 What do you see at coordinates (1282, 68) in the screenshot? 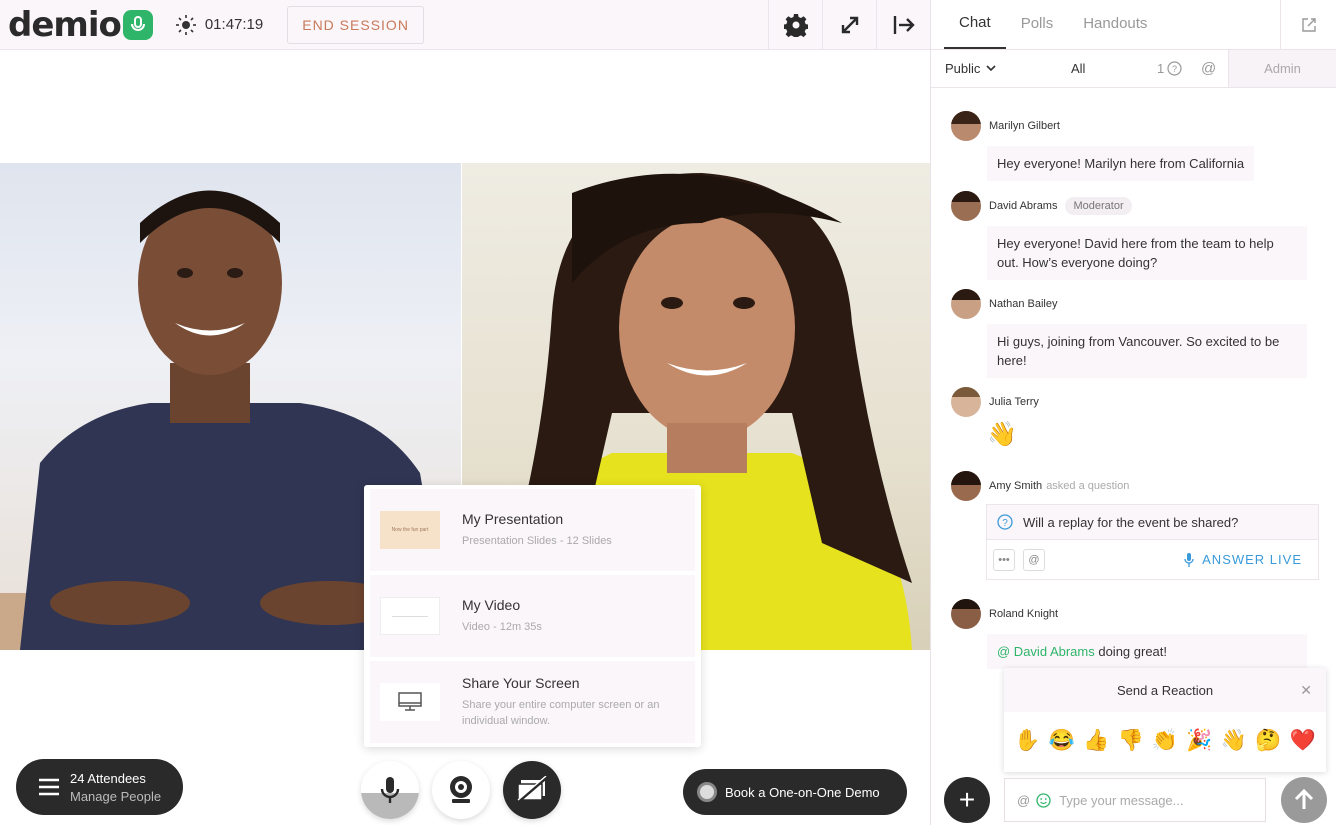
I see `filter-admin: Admin` at bounding box center [1282, 68].